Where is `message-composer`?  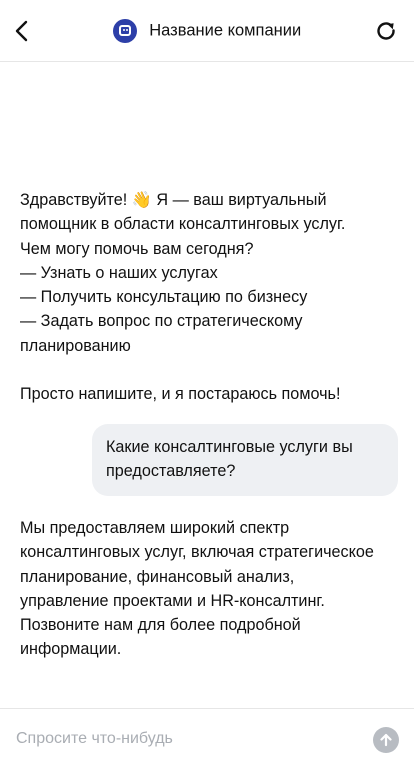 message-composer is located at coordinates (207, 739).